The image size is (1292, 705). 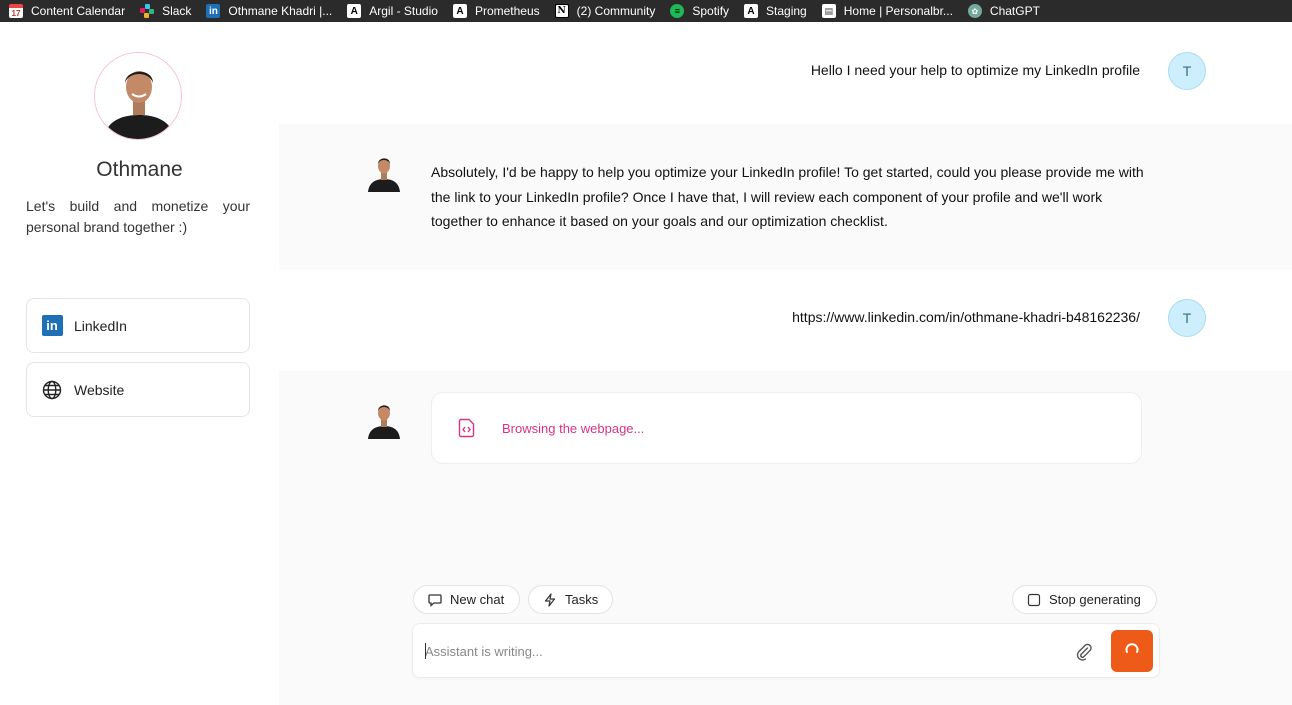 I want to click on bookmark-label: Prometheus, so click(x=507, y=11).